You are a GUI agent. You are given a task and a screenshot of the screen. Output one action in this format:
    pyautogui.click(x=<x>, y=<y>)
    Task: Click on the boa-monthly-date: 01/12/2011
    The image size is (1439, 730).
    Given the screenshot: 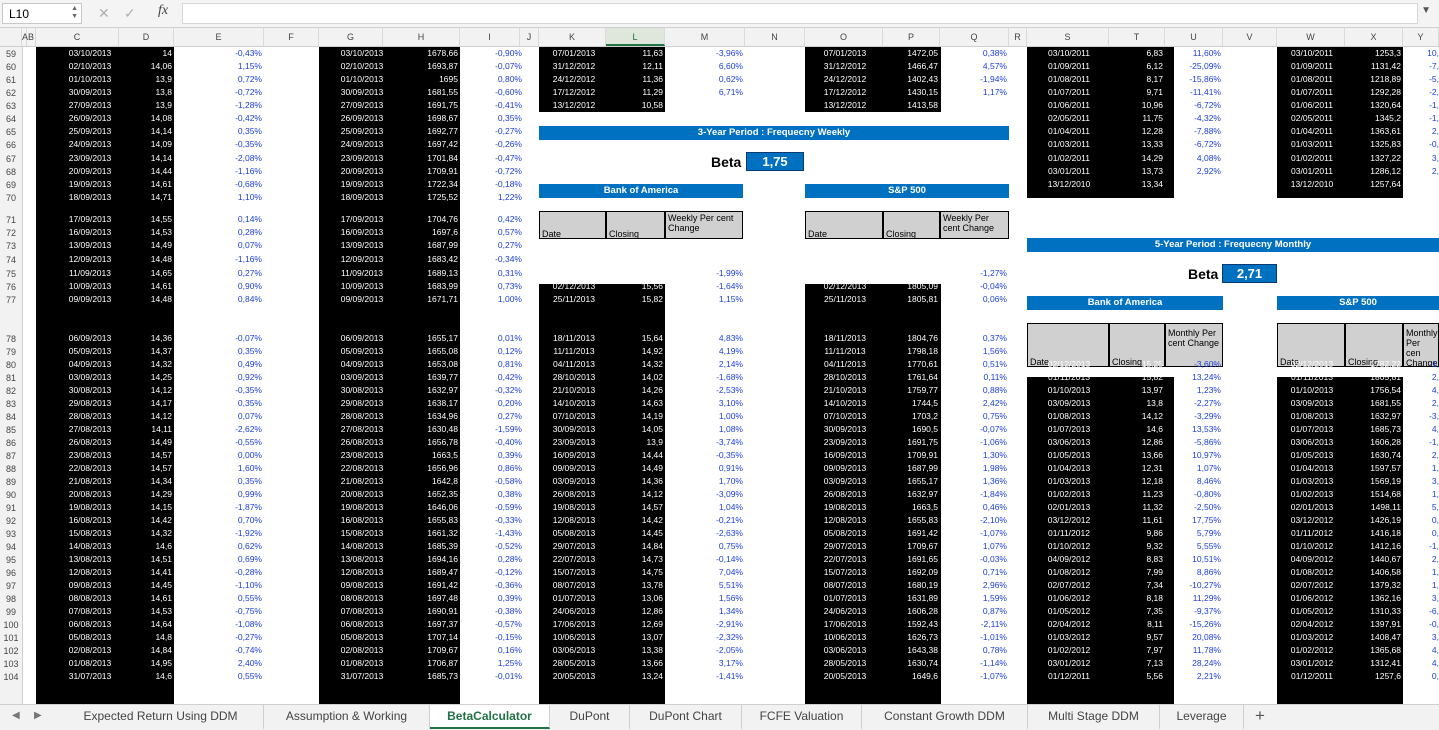 What is the action you would take?
    pyautogui.click(x=1069, y=676)
    